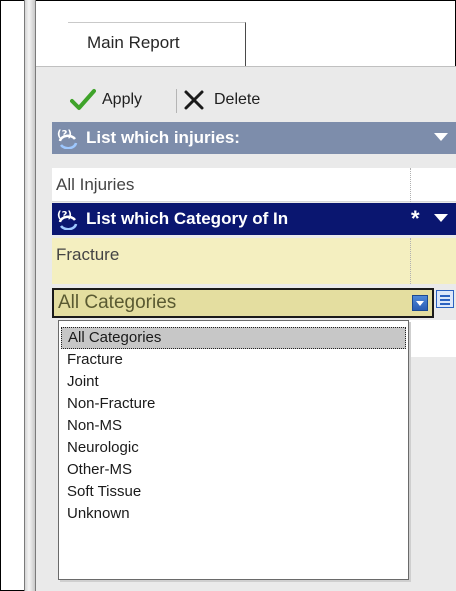  I want to click on filter-header-injuries: (?) List which injuries:, so click(254, 138).